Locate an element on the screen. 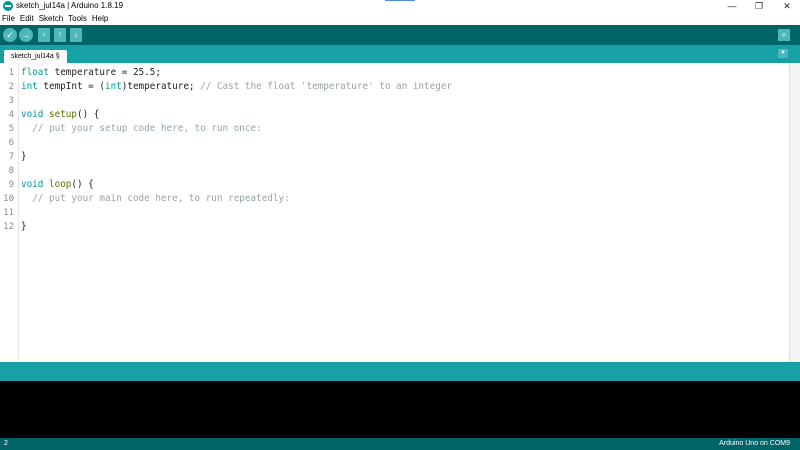 The image size is (800, 450). code-keyword: float is located at coordinates (35, 72).